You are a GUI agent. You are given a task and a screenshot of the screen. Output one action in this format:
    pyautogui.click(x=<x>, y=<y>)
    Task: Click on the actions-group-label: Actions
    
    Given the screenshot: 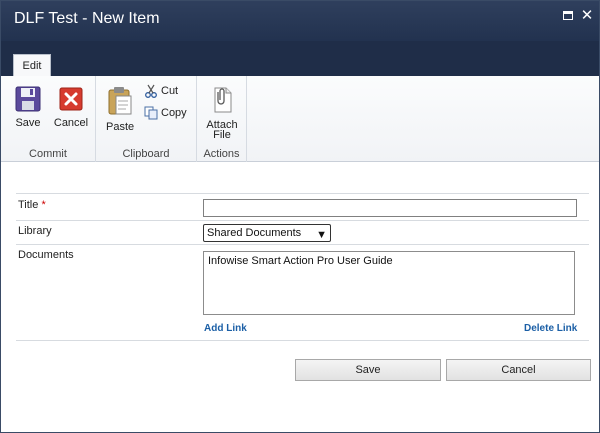 What is the action you would take?
    pyautogui.click(x=221, y=154)
    